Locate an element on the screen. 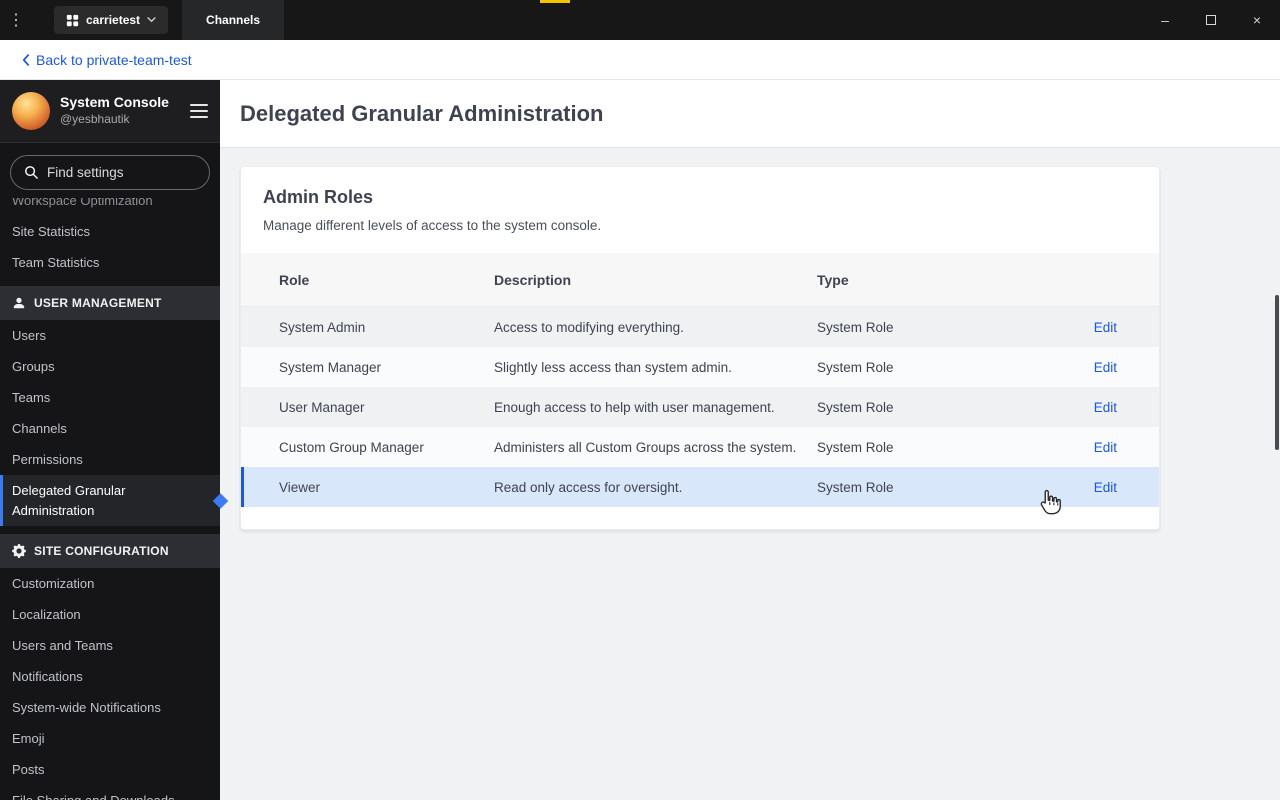  maximize-icon is located at coordinates (1211, 20).